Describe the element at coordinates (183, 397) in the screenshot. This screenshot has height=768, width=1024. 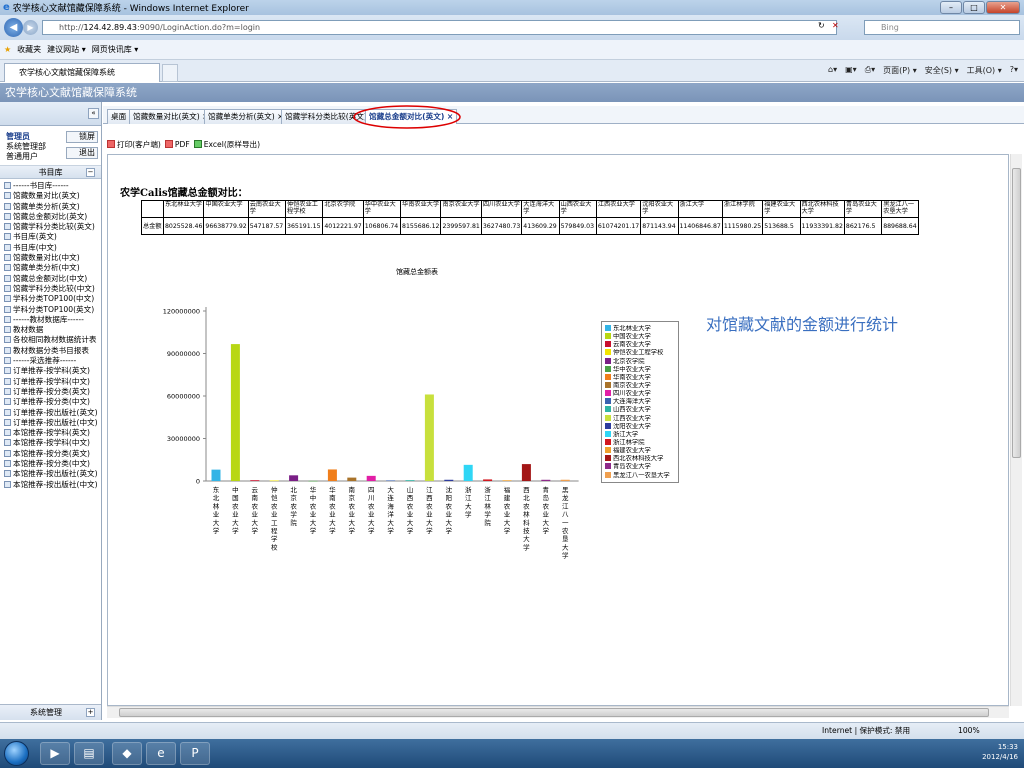
I see `y-tick-label: 60000000` at that location.